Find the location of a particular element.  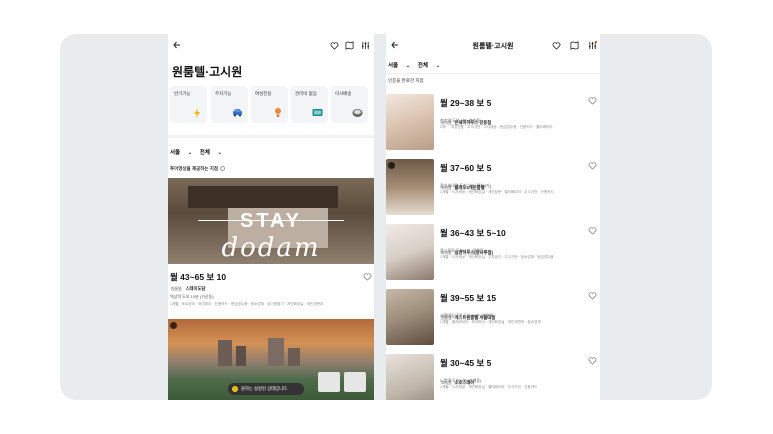

listing-video-thumbnail: STAY dodam is located at coordinates (271, 221).